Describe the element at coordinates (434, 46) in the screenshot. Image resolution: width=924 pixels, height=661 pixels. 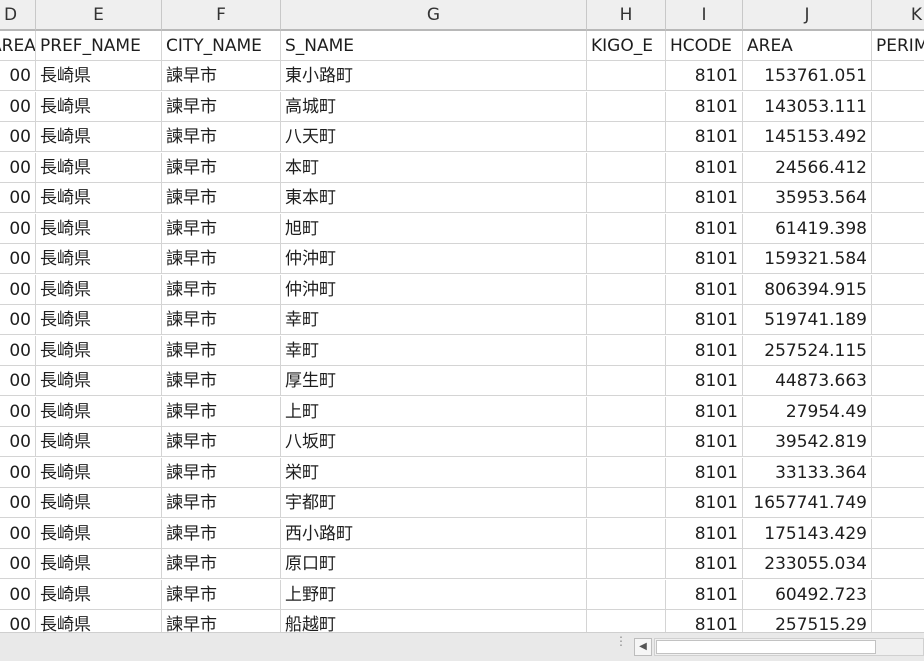
I see `field-header-cell: S_NAME` at that location.